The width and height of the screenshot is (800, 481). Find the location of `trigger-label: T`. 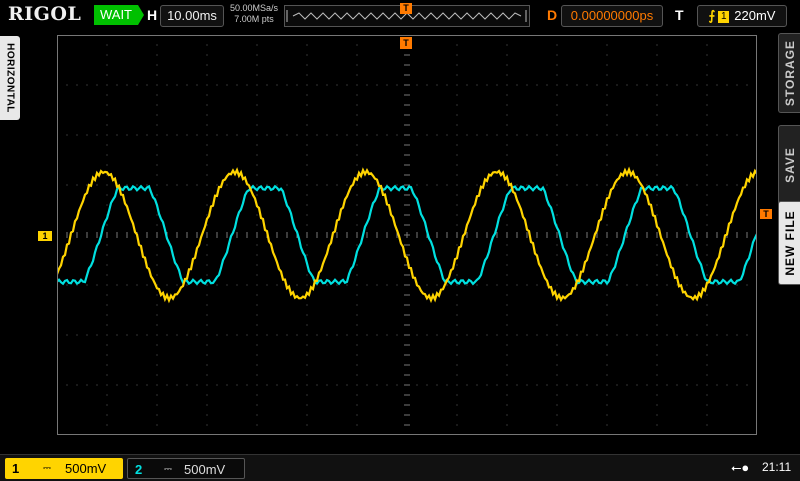

trigger-label: T is located at coordinates (679, 15).